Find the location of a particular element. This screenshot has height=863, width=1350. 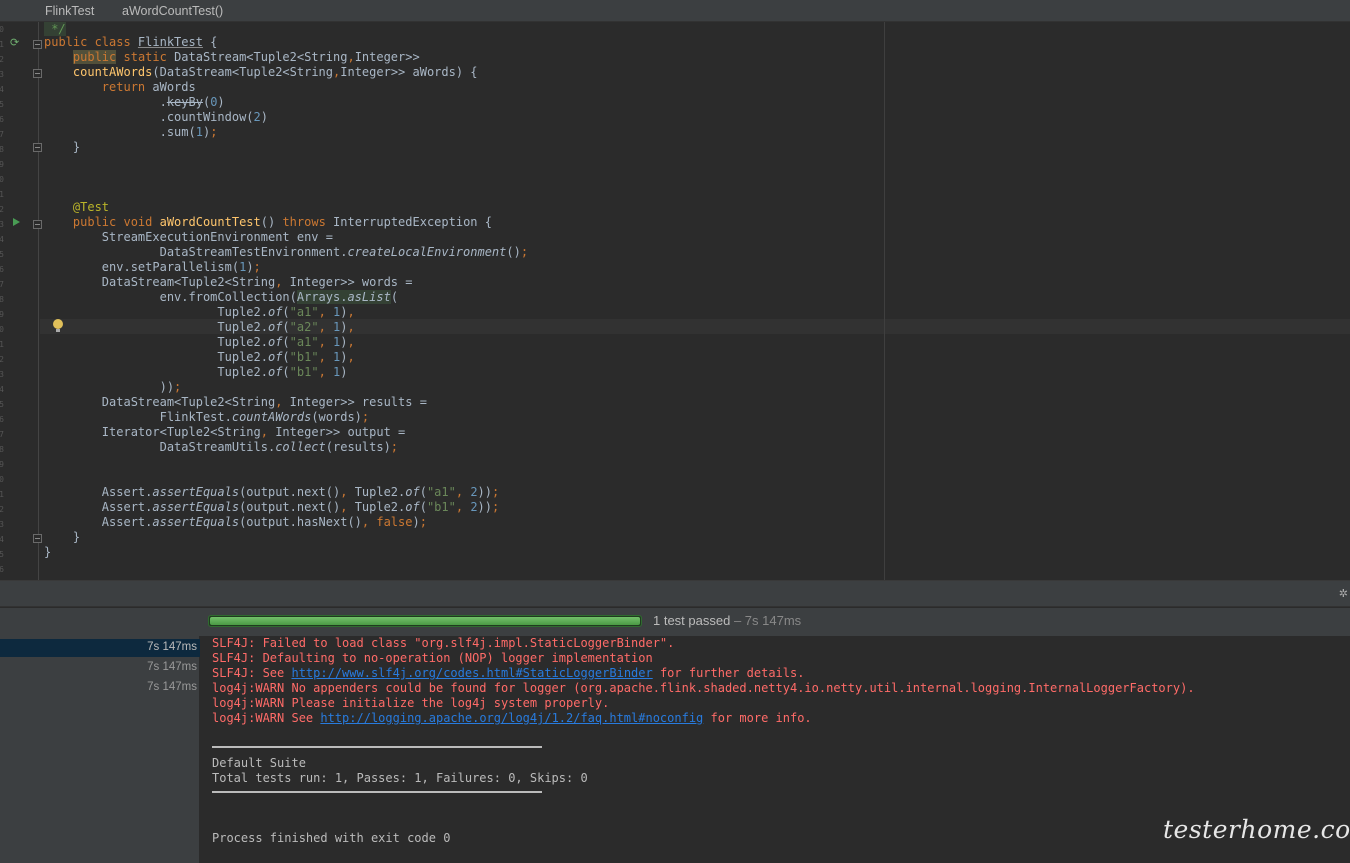

code-line: env.setParallelism(1); is located at coordinates (181, 267).